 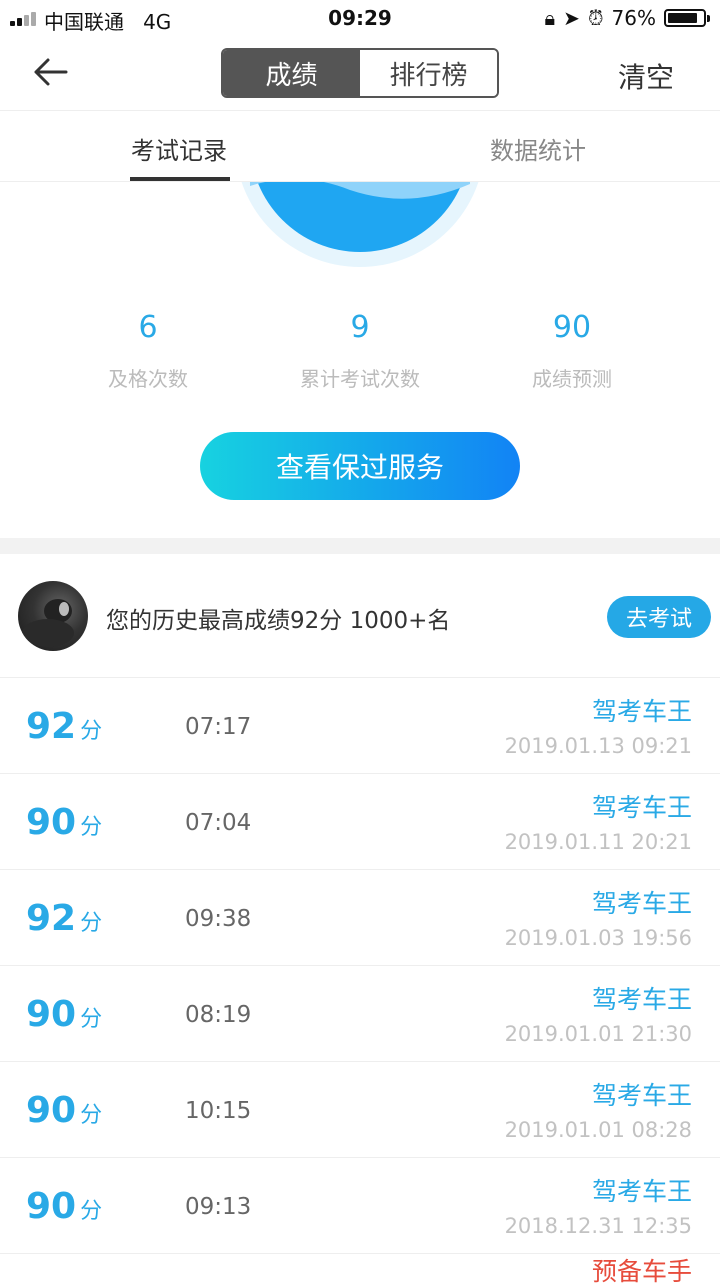 What do you see at coordinates (179, 148) in the screenshot?
I see `tab-exam-records: 考试记录` at bounding box center [179, 148].